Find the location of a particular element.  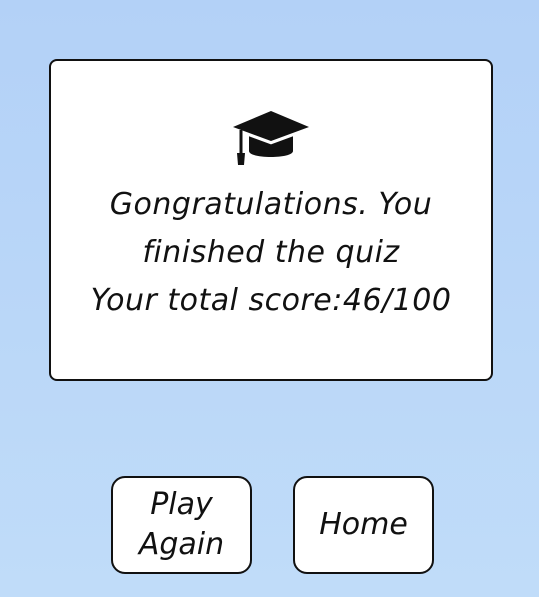

congratulations-text: Gongratulations. You is located at coordinates (271, 204).